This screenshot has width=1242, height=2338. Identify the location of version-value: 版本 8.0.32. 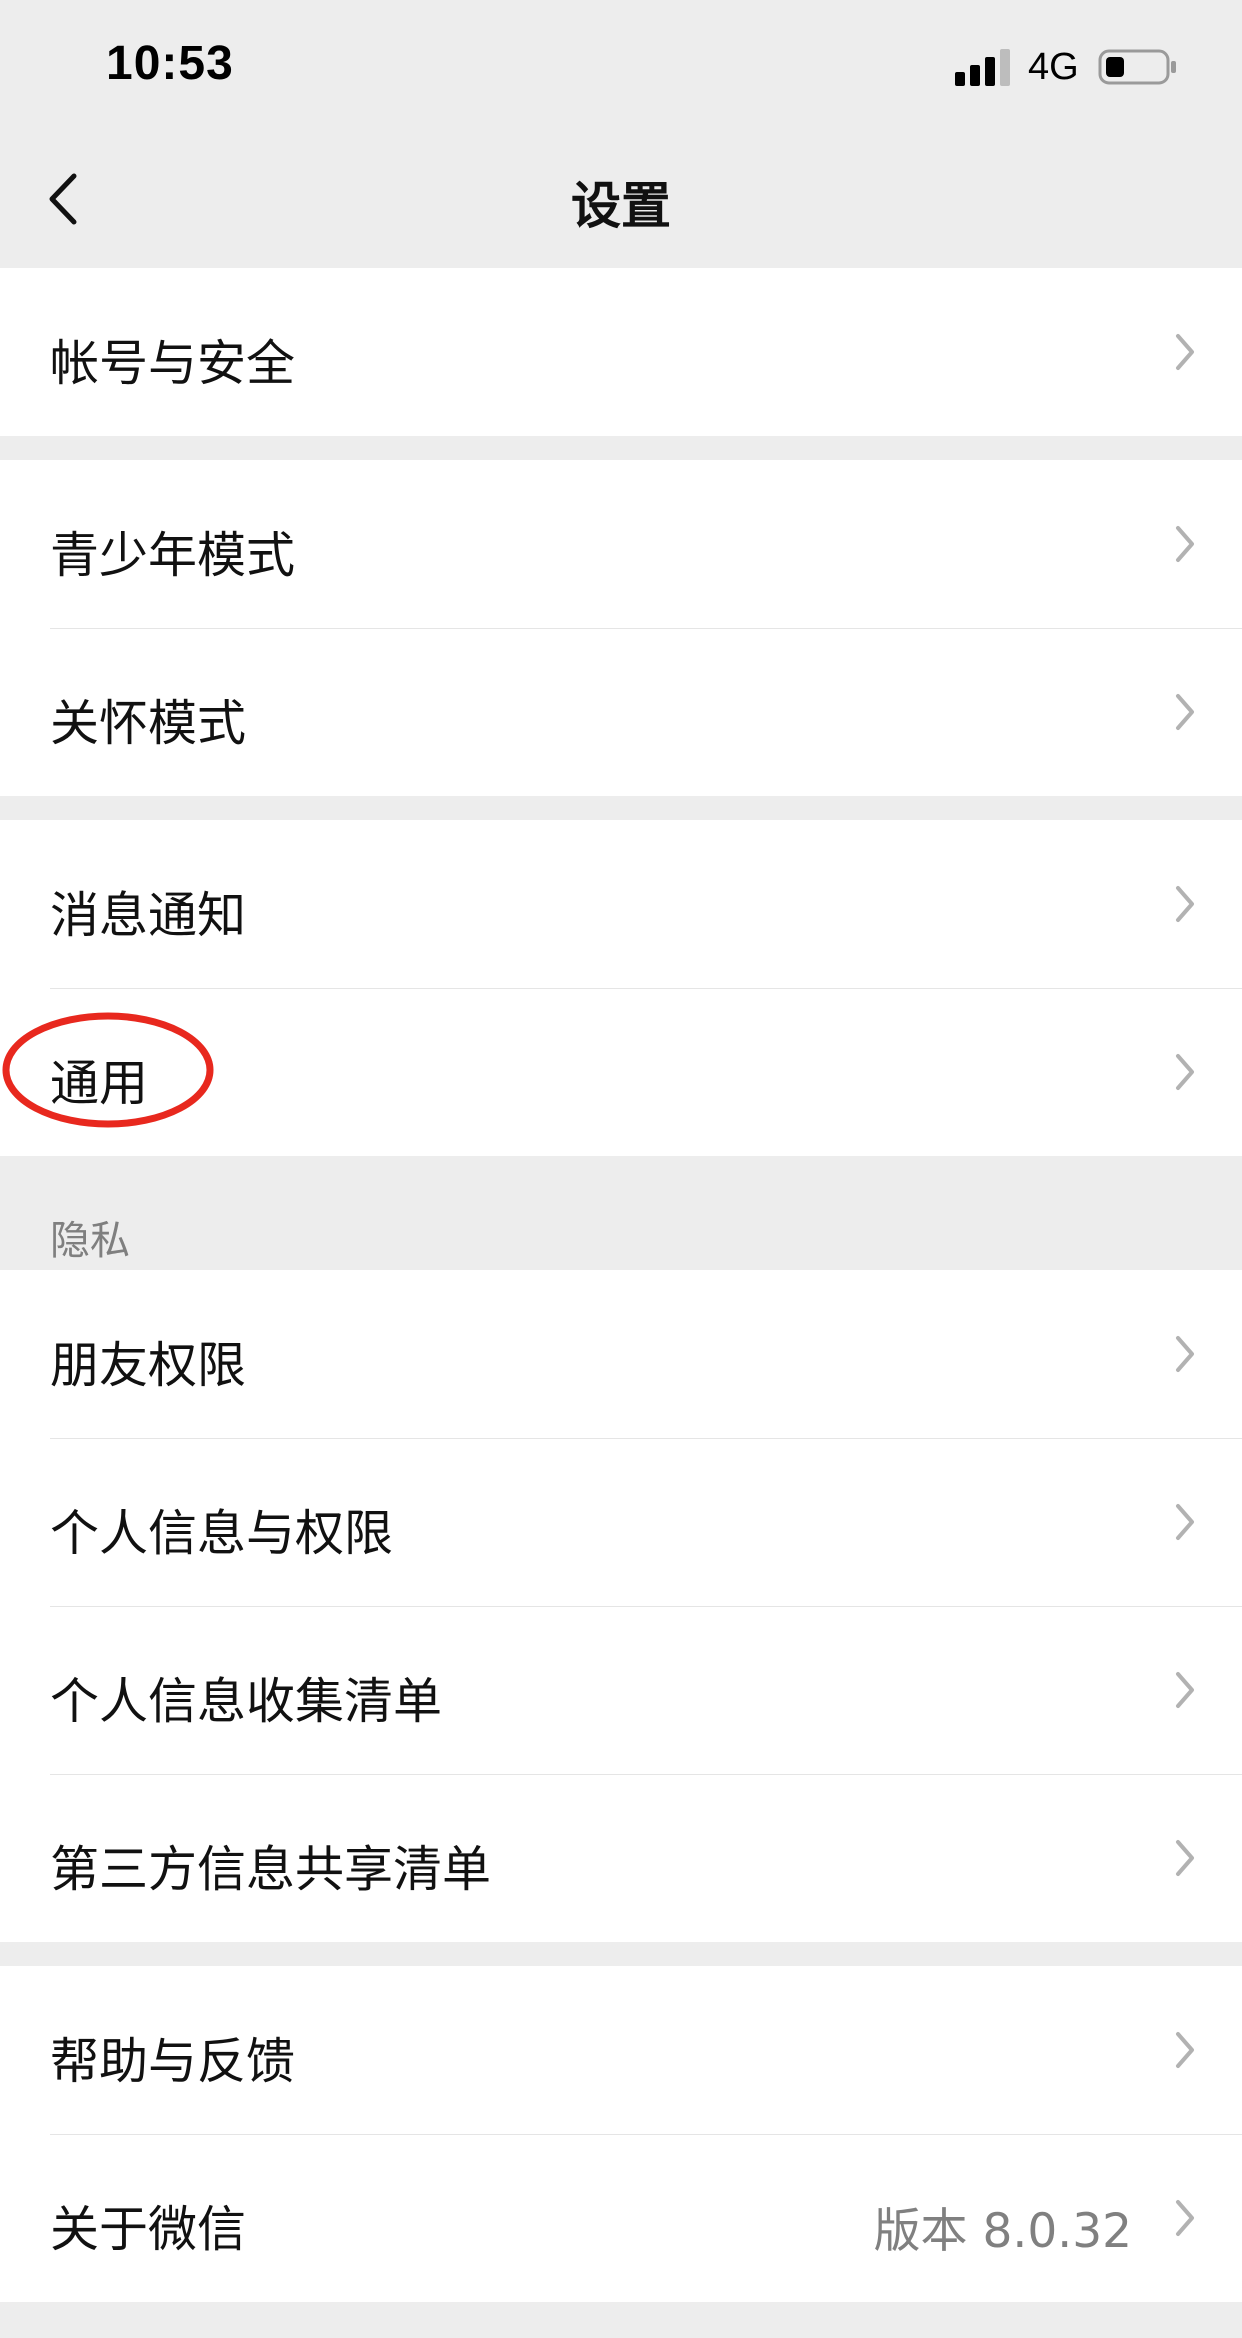
(1002, 2231).